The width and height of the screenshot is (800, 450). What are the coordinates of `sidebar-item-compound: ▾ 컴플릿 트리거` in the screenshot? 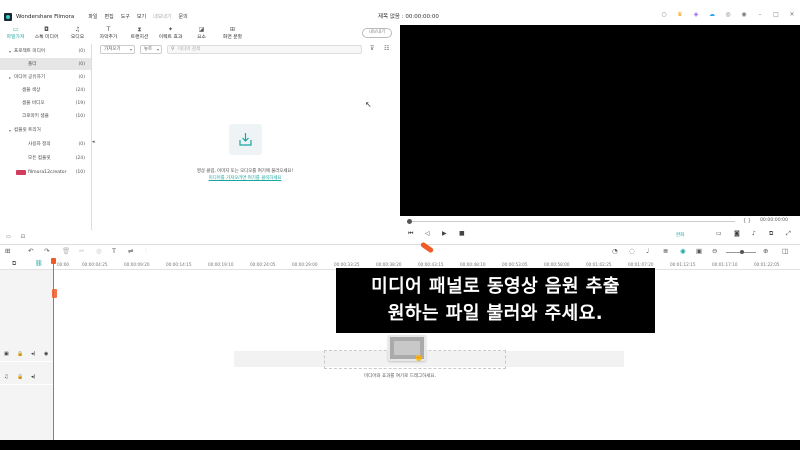 It's located at (45, 130).